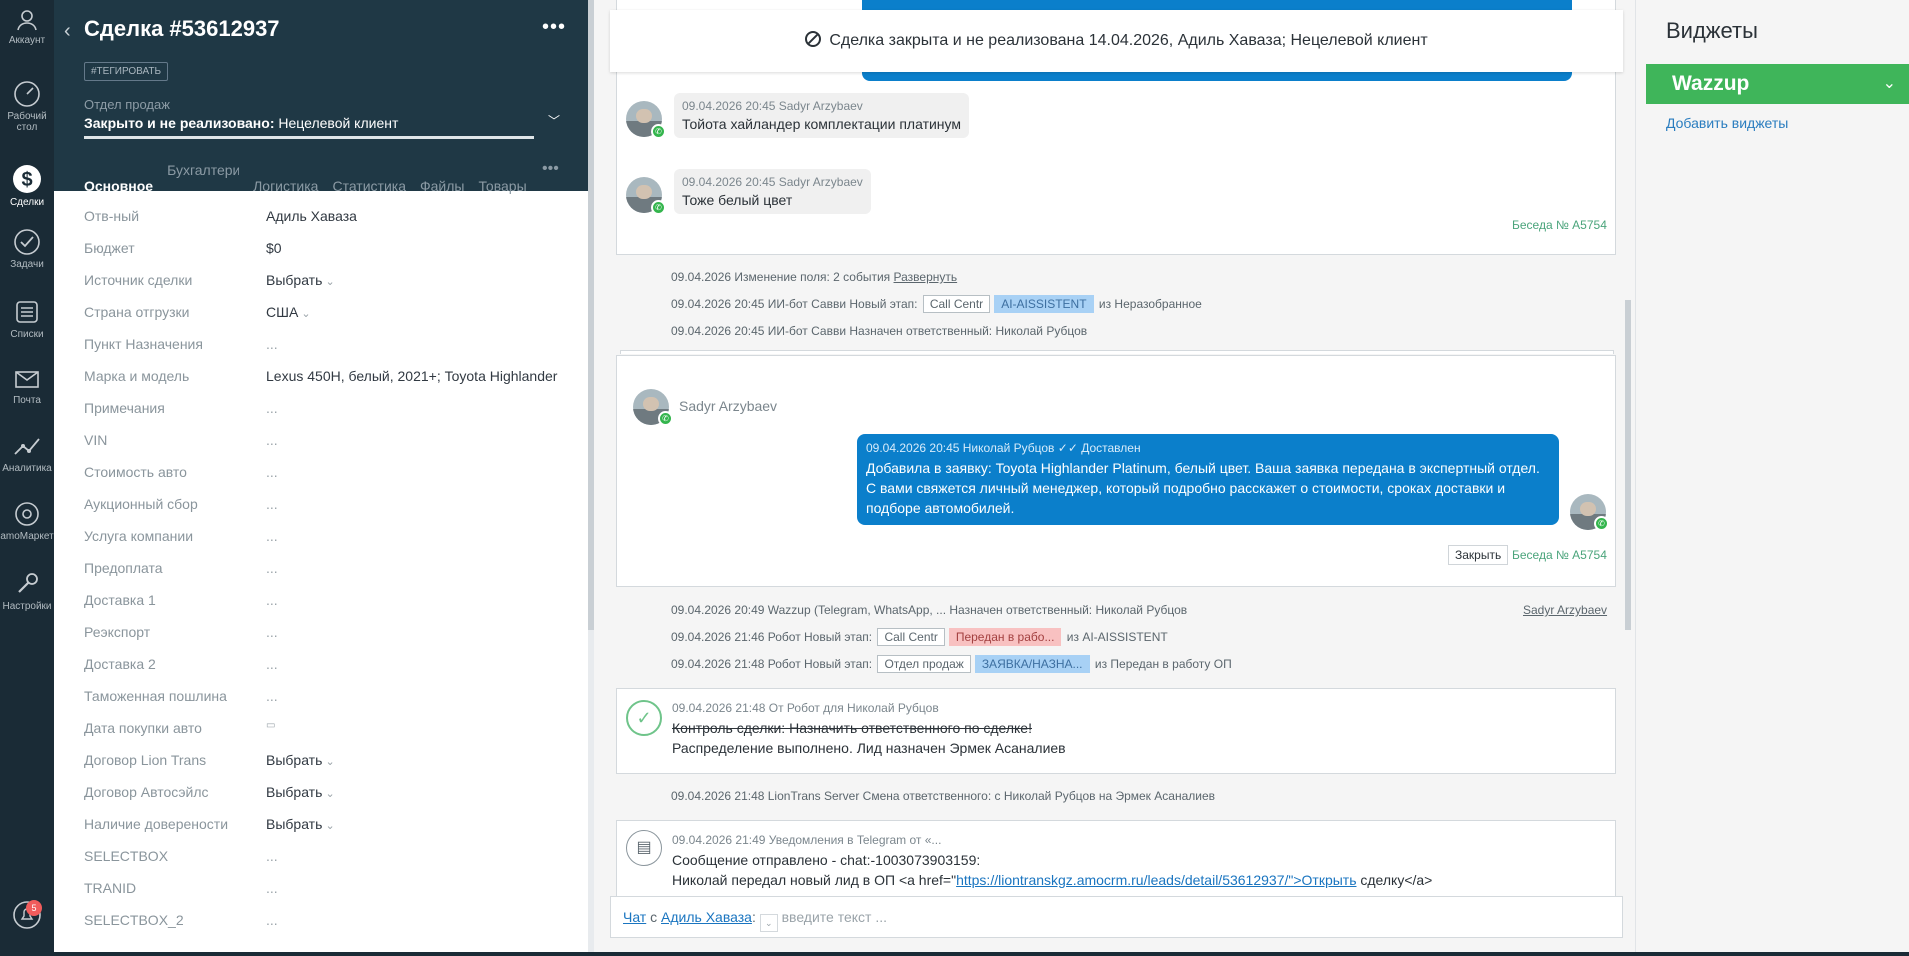 The image size is (1909, 956). I want to click on field-label: Дата покупки авто, so click(143, 728).